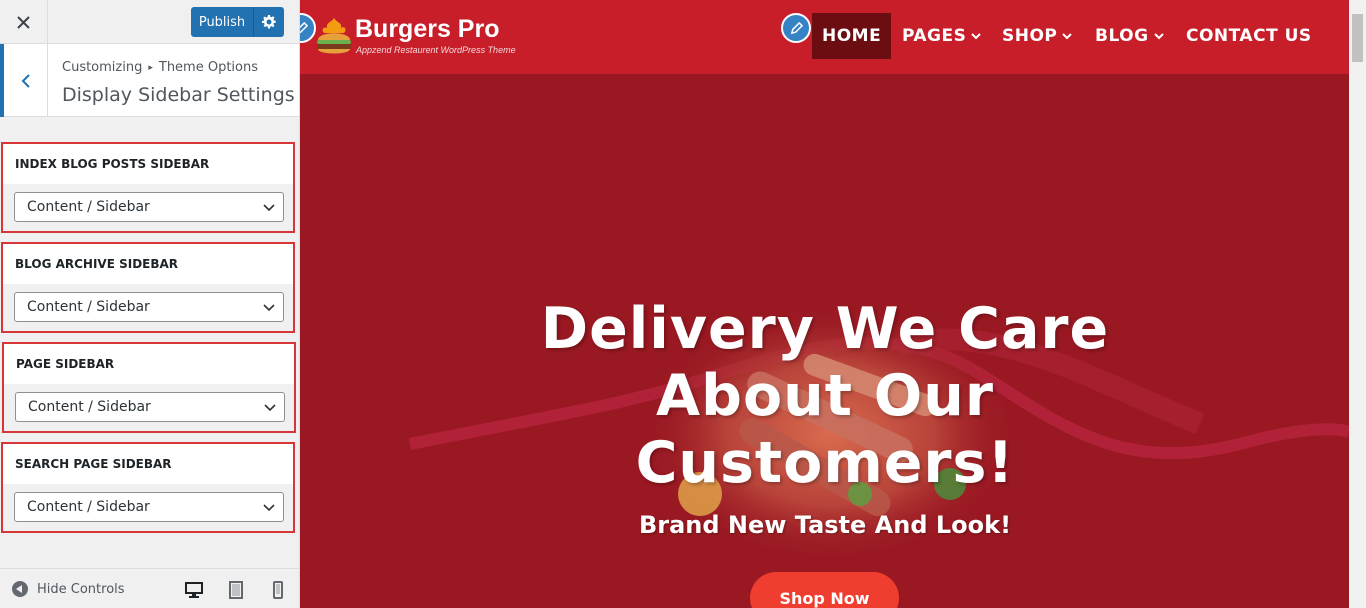 This screenshot has width=1366, height=608. I want to click on control-label: Search Page Sidebar, so click(93, 464).